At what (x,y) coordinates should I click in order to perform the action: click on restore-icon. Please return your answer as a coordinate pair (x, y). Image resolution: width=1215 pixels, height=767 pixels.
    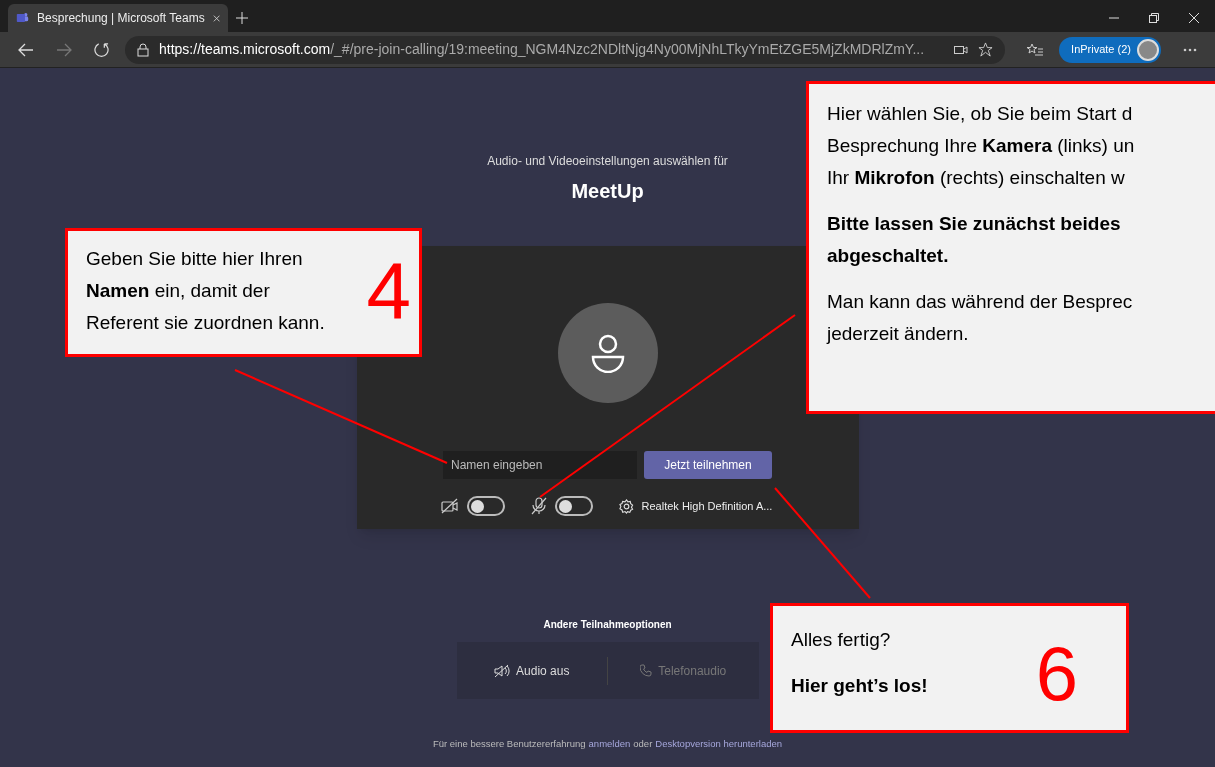
    Looking at the image, I should click on (1154, 18).